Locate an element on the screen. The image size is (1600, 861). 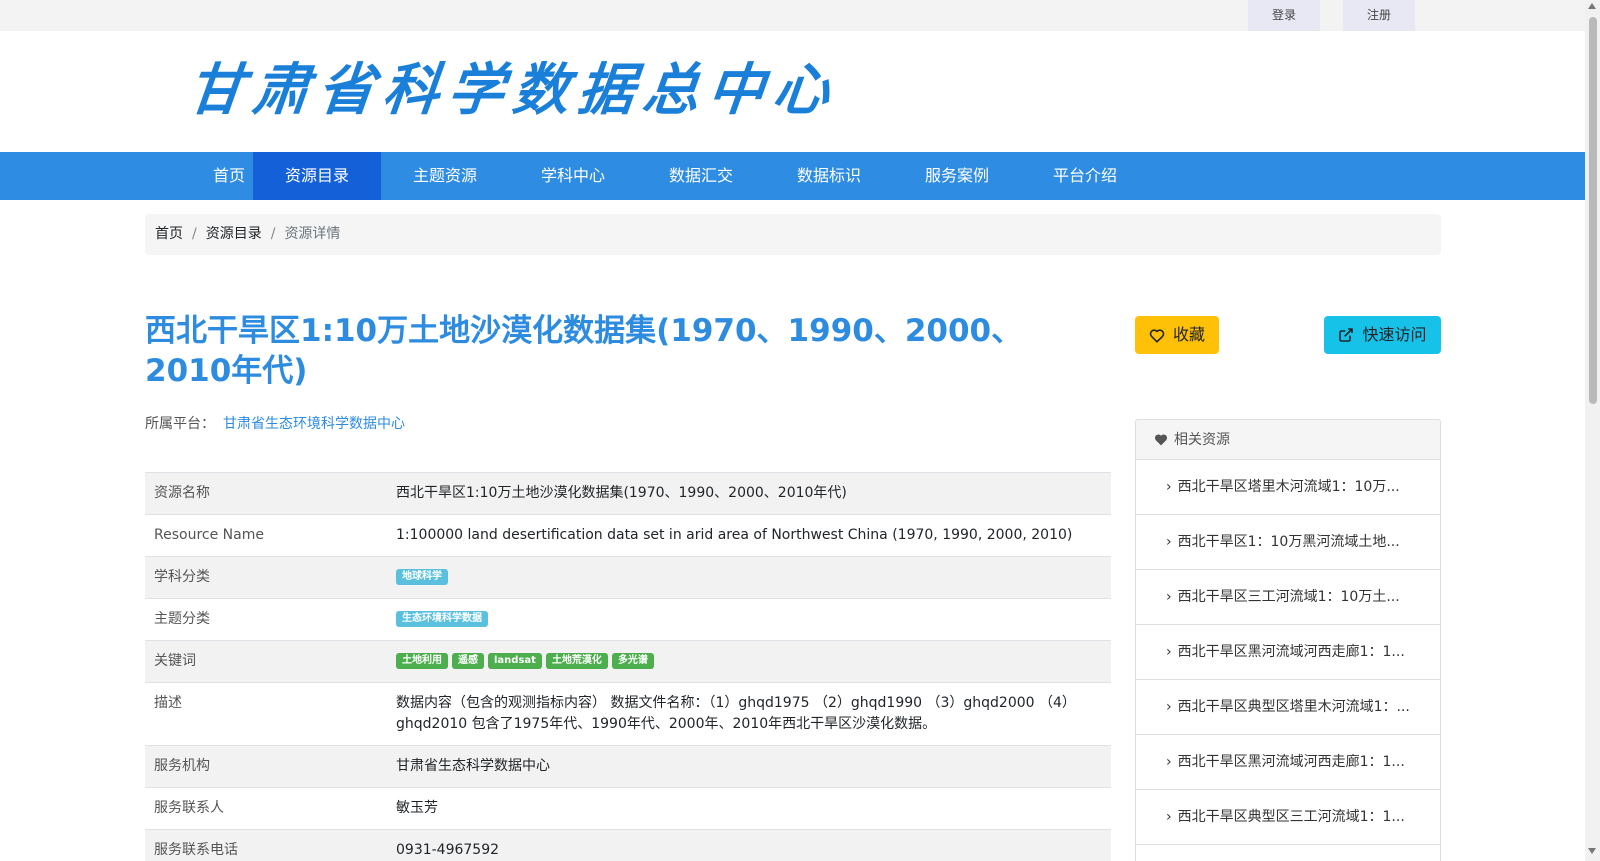
top-bar: 登录 注册 is located at coordinates (792, 15).